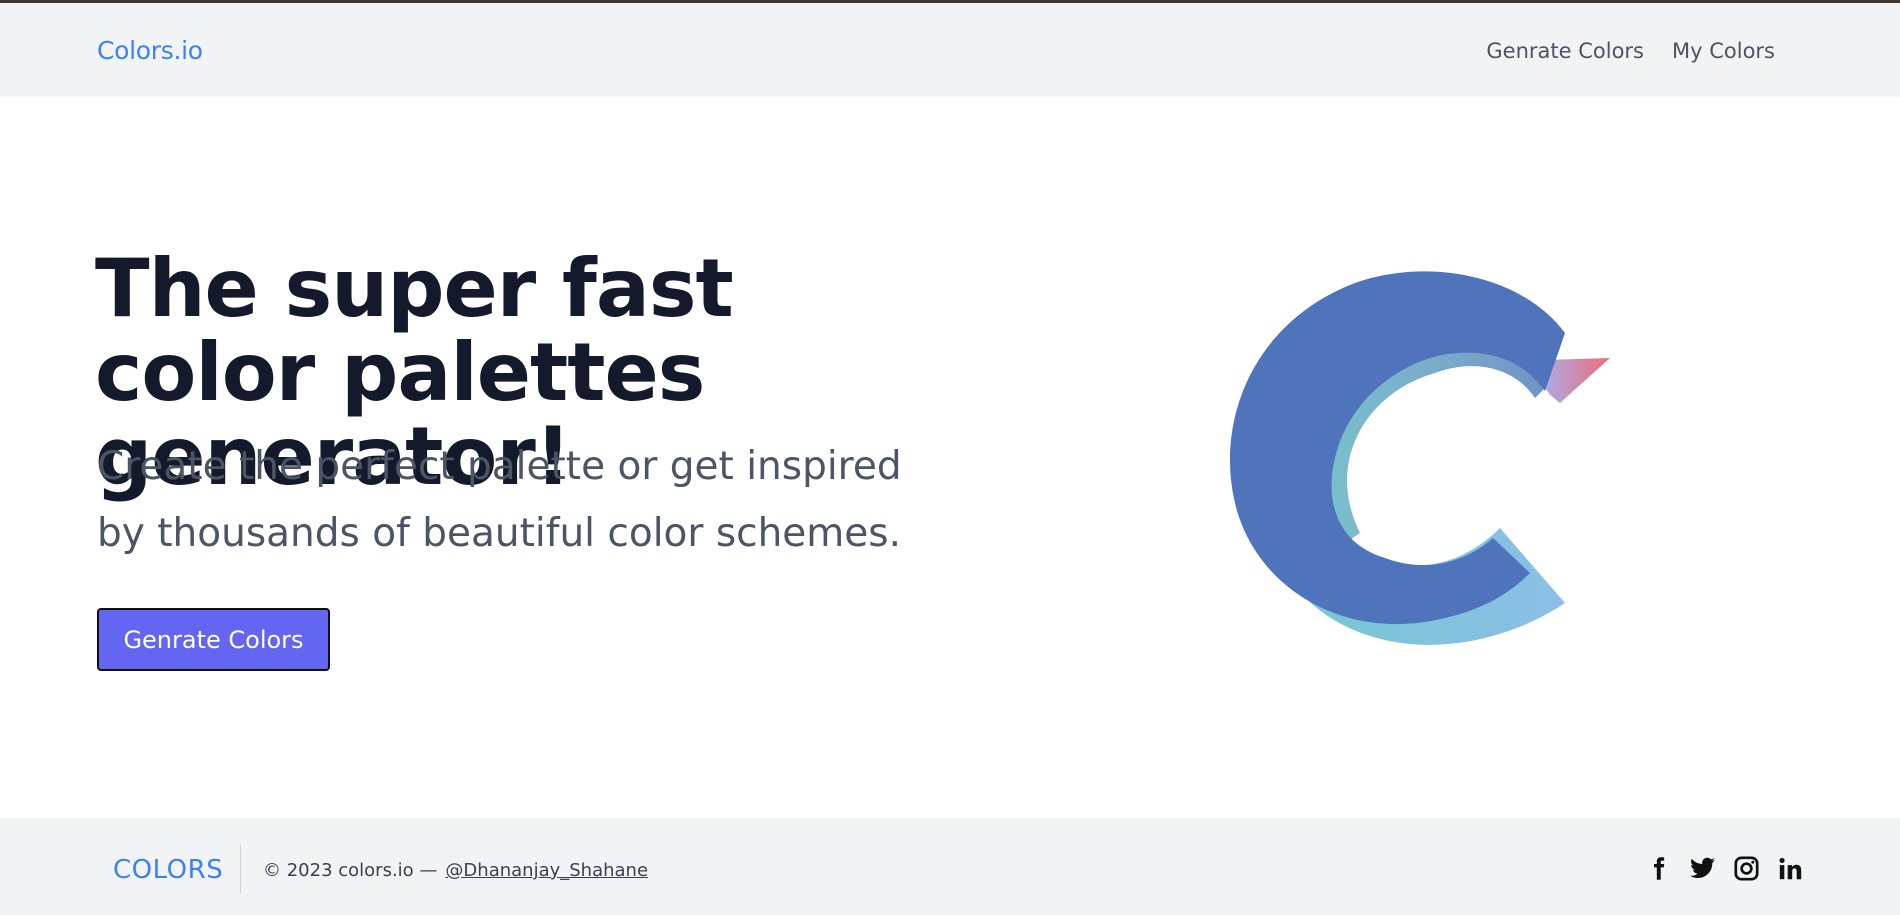 The height and width of the screenshot is (915, 1900). Describe the element at coordinates (1658, 868) in the screenshot. I see `facebook-icon` at that location.